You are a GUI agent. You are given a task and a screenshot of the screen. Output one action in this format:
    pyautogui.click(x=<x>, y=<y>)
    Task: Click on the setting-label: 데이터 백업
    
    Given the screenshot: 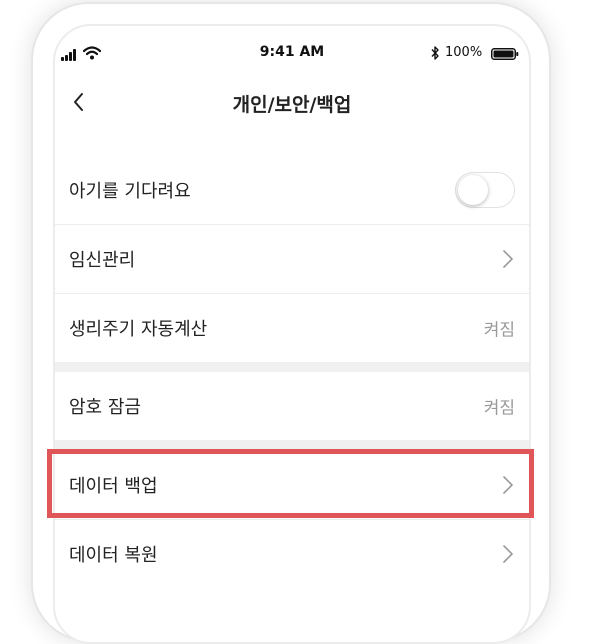 What is the action you would take?
    pyautogui.click(x=113, y=486)
    